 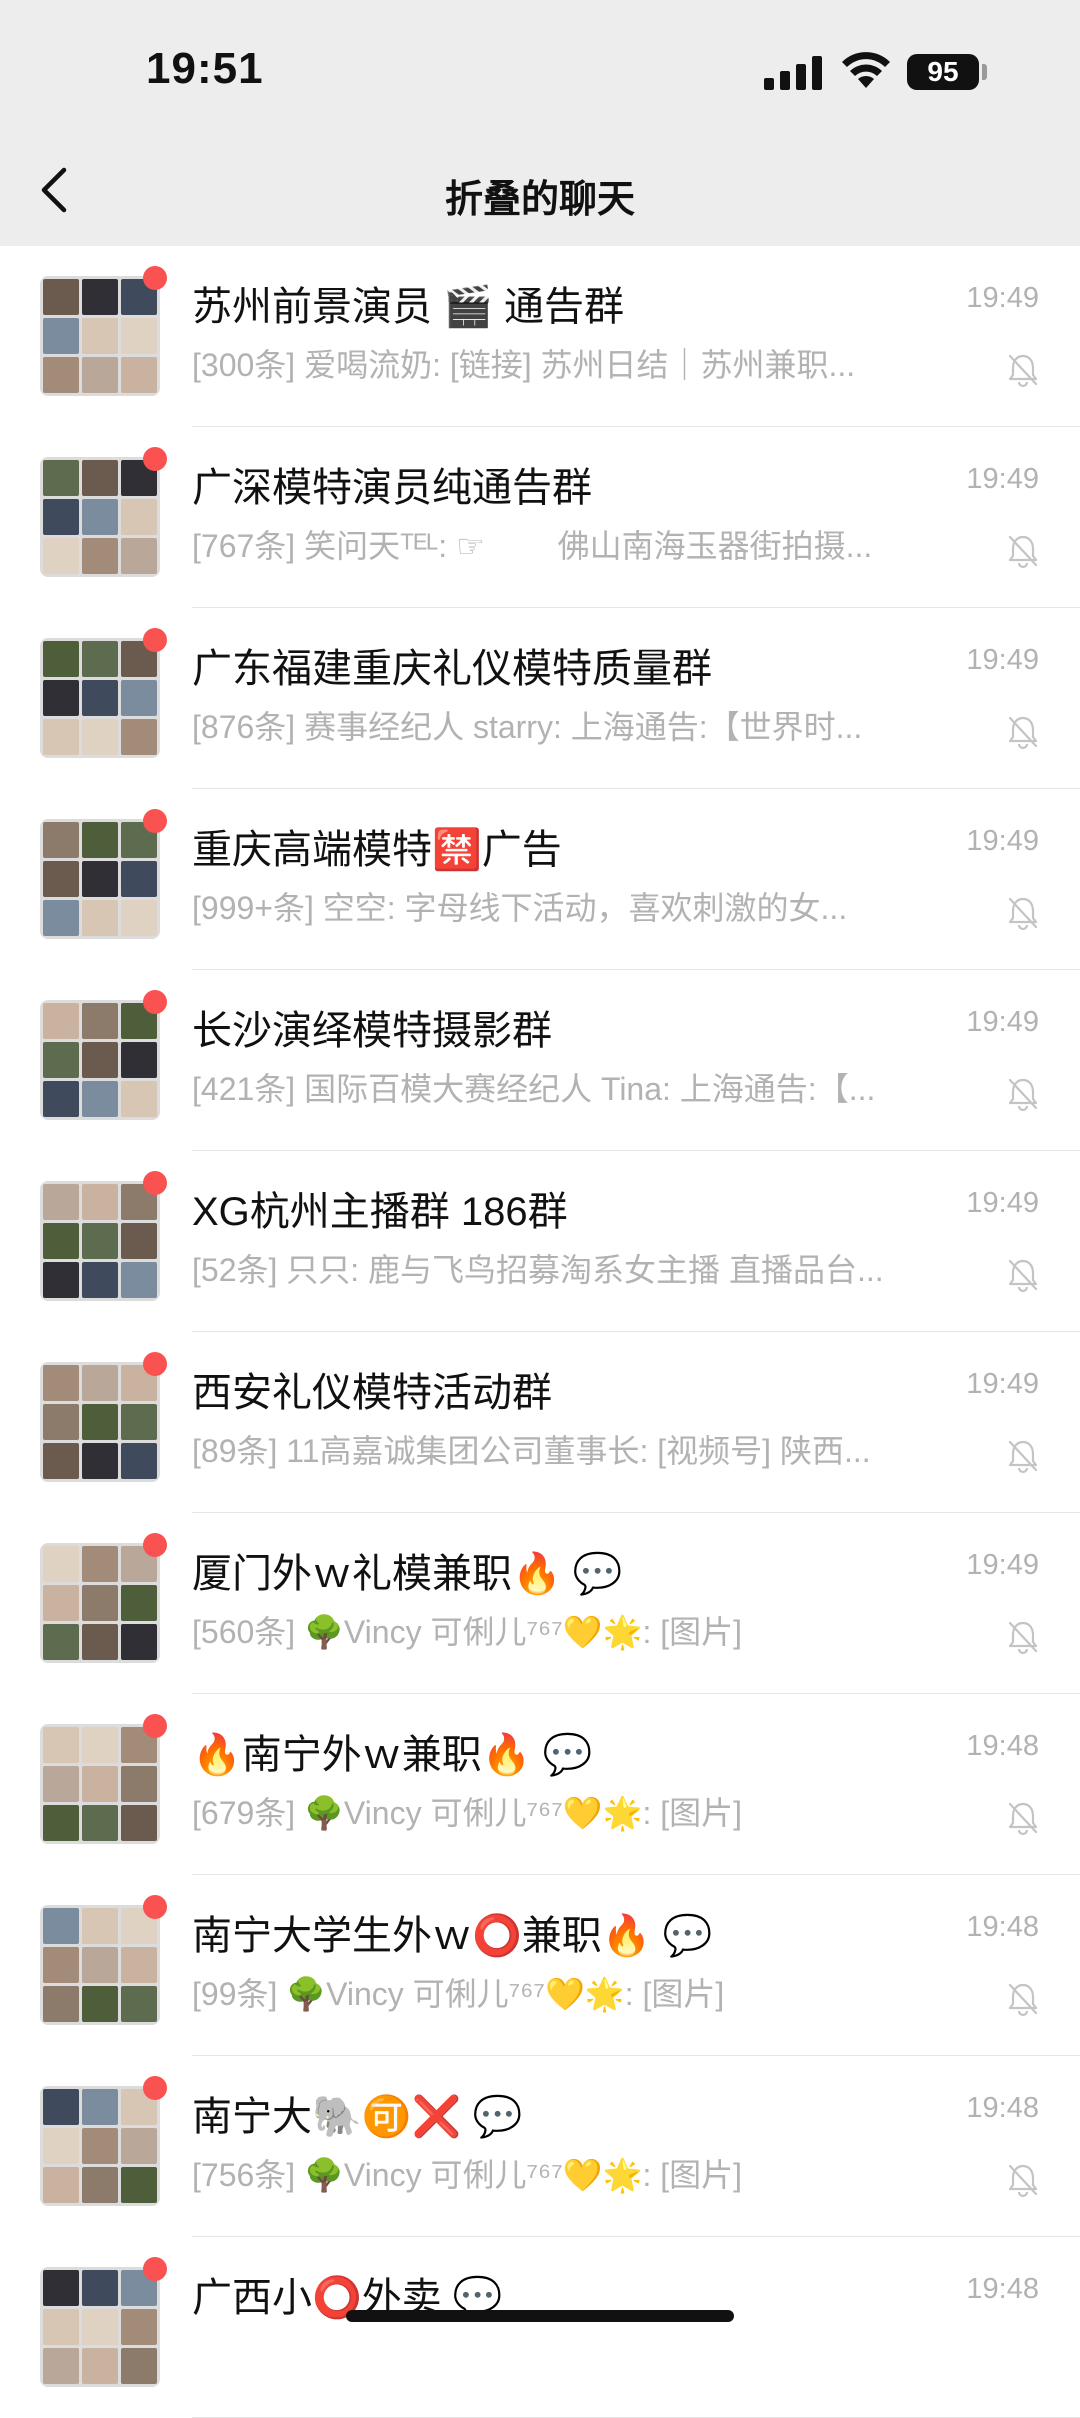 What do you see at coordinates (467, 1632) in the screenshot?
I see `chat-preview: [560条] 🌳Vincy 可俐儿⁷⁶⁷💛🌟: [图片]` at bounding box center [467, 1632].